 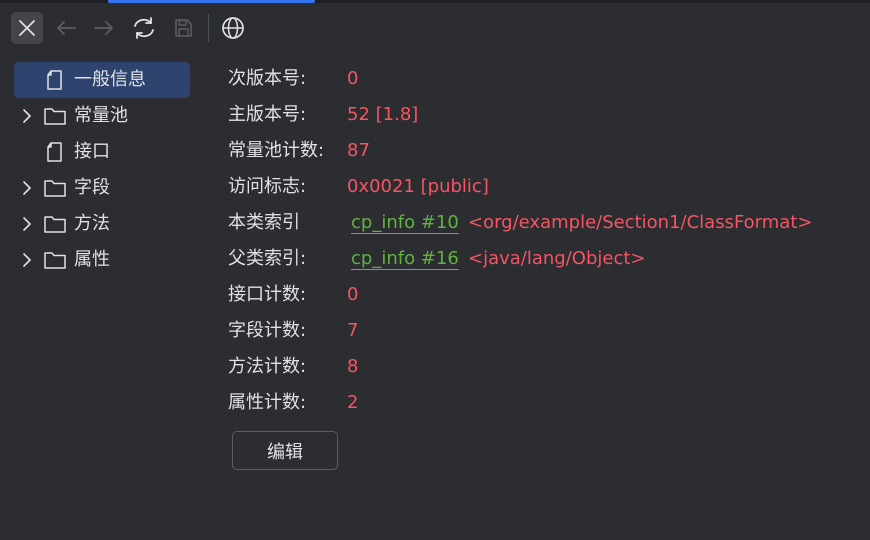 I want to click on access-flags-row: 访问标志: 0x0021 [public], so click(x=543, y=187).